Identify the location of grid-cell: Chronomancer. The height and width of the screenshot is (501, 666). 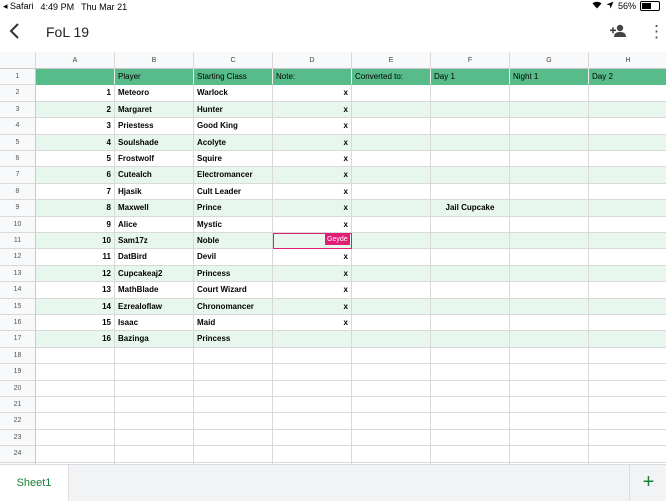
(233, 306).